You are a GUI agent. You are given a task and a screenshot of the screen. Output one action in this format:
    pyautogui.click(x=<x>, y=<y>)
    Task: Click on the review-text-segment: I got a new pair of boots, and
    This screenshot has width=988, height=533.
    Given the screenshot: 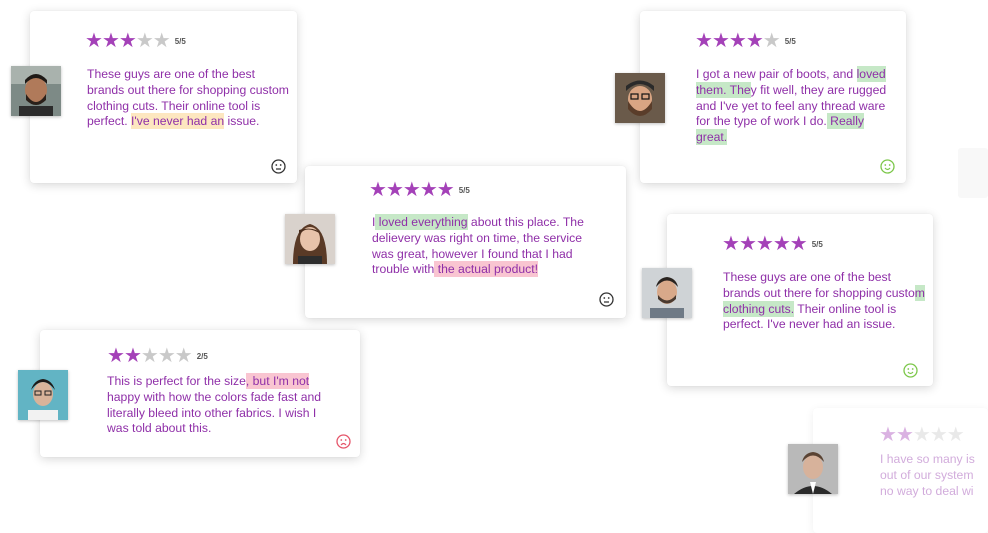 What is the action you would take?
    pyautogui.click(x=776, y=74)
    